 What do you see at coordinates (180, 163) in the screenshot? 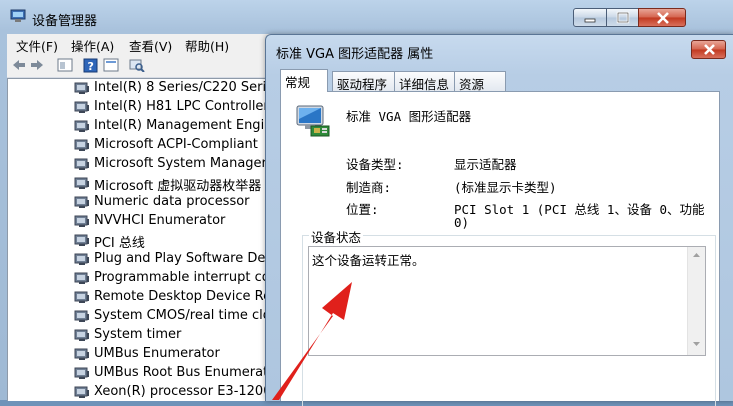
I see `device-tree-label: Microsoft System Manager` at bounding box center [180, 163].